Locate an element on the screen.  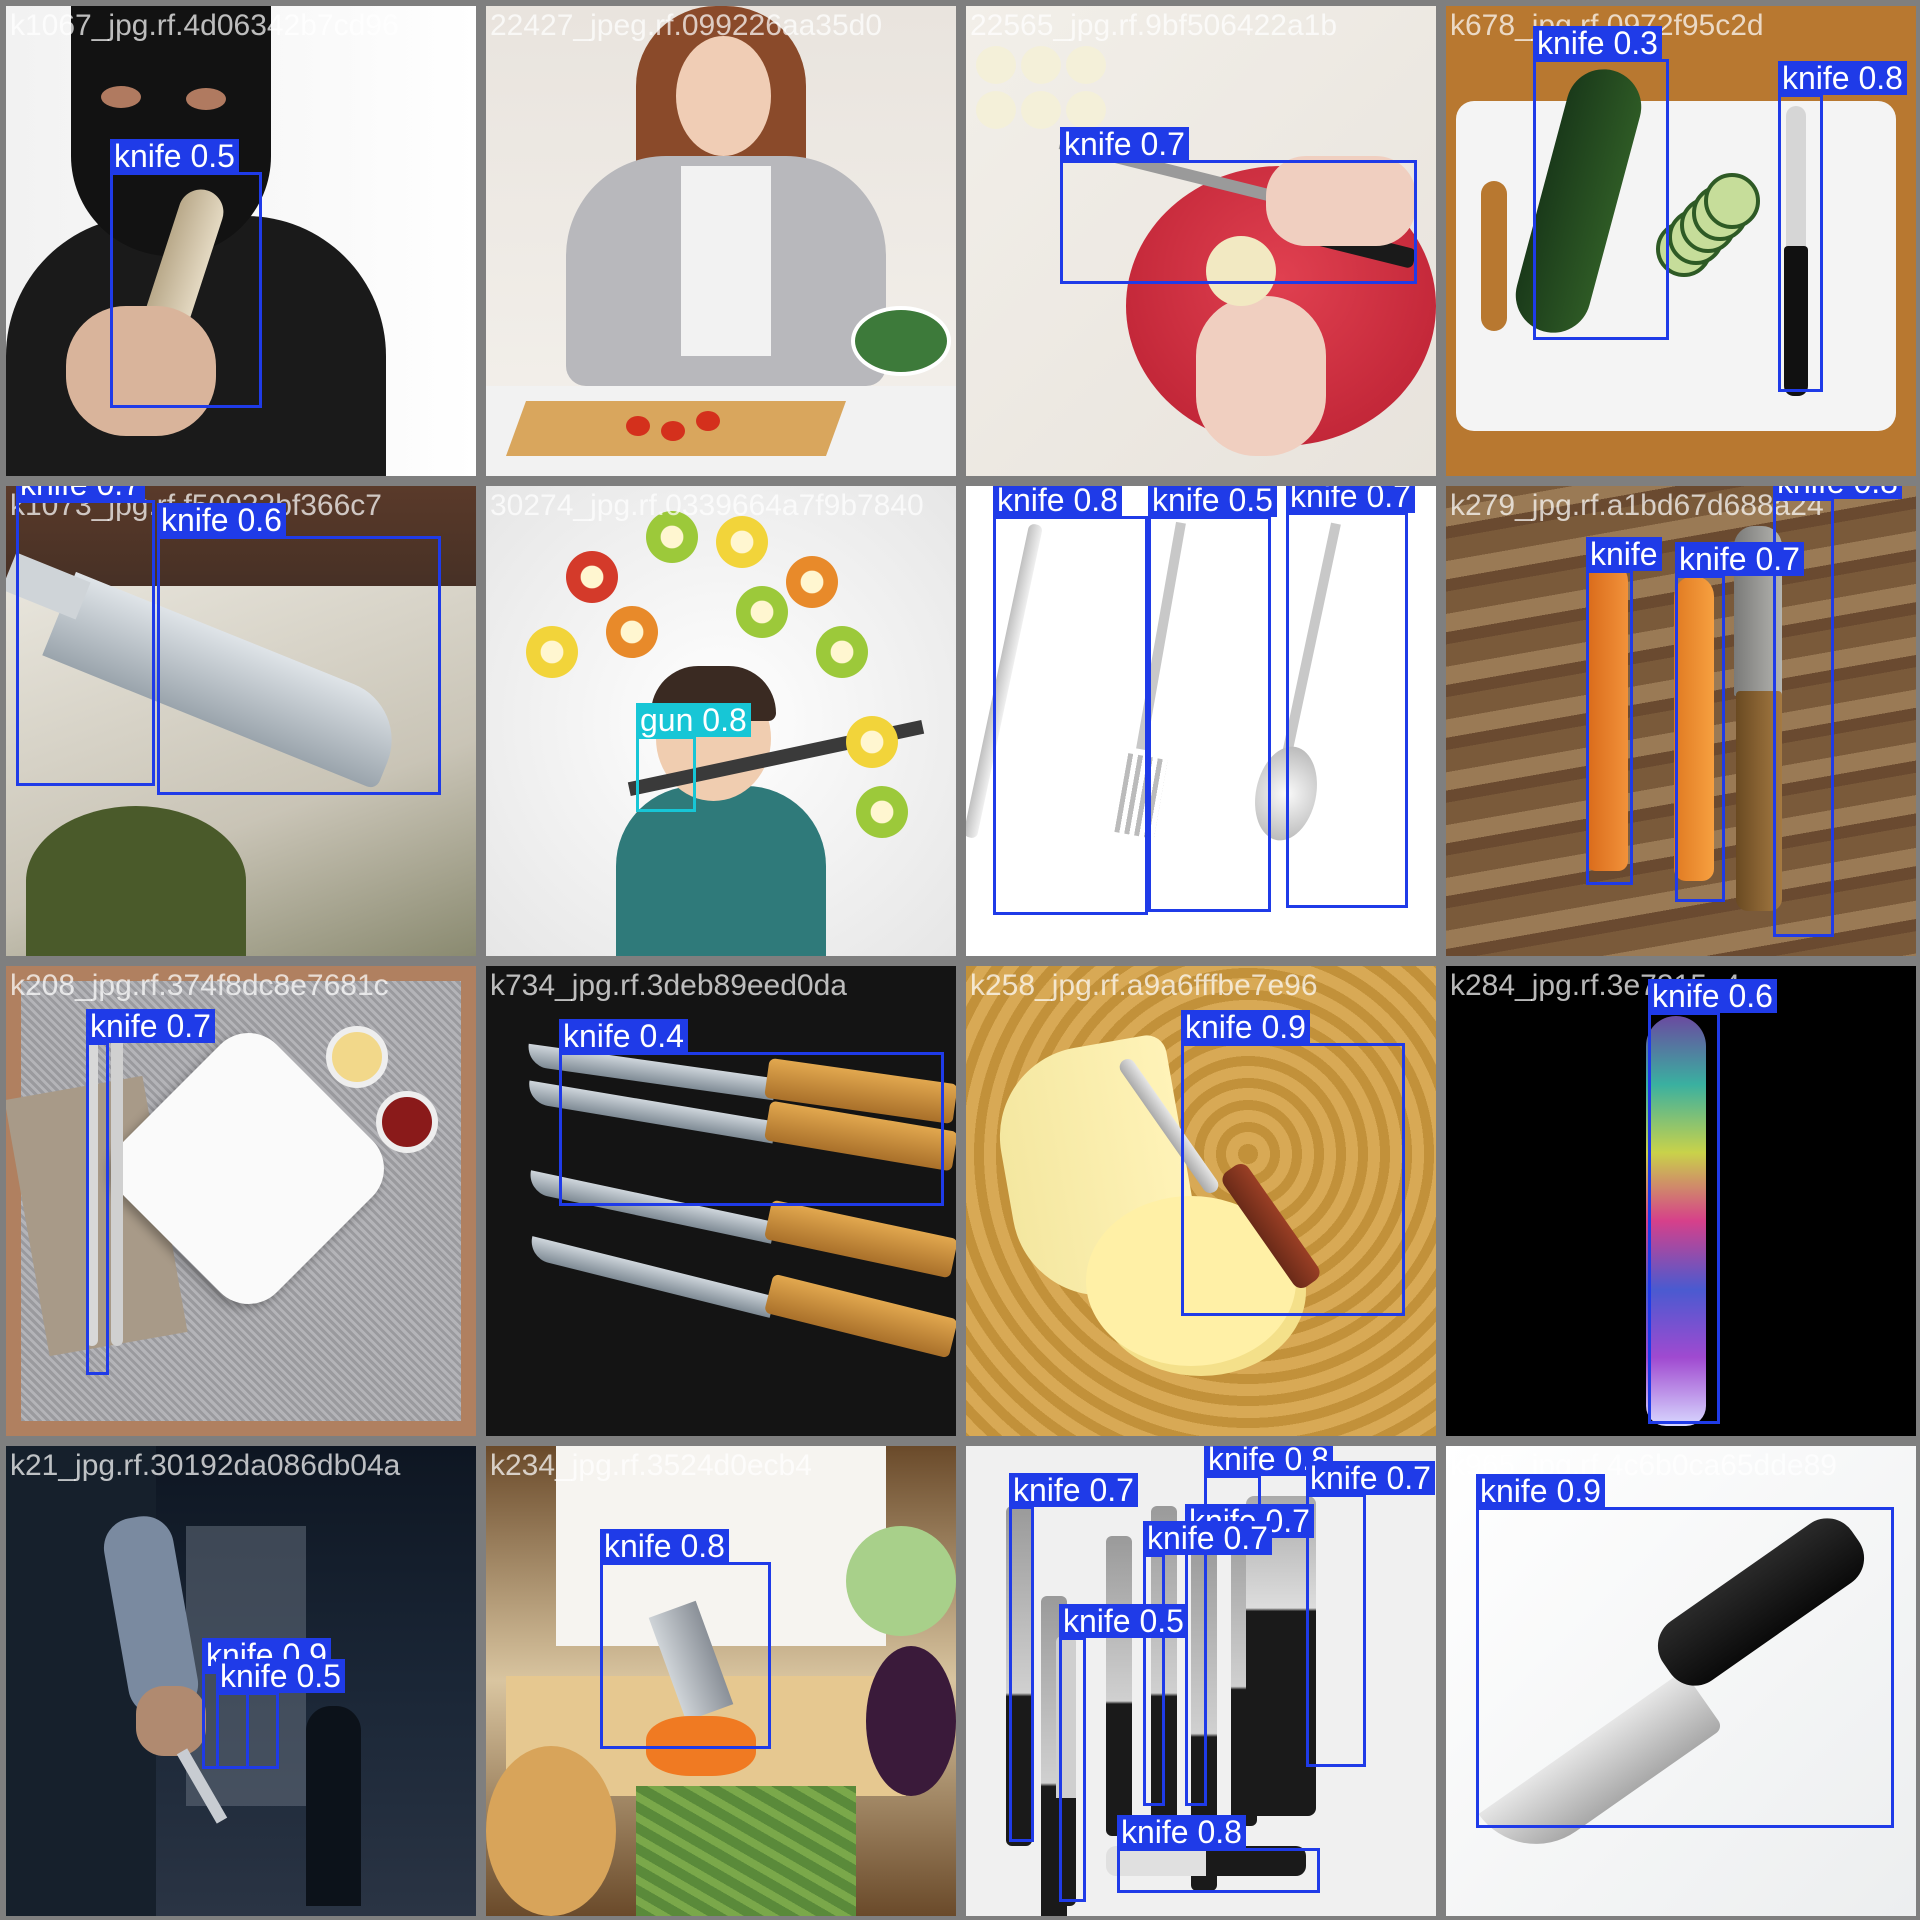
board-handle is located at coordinates (1494, 256).